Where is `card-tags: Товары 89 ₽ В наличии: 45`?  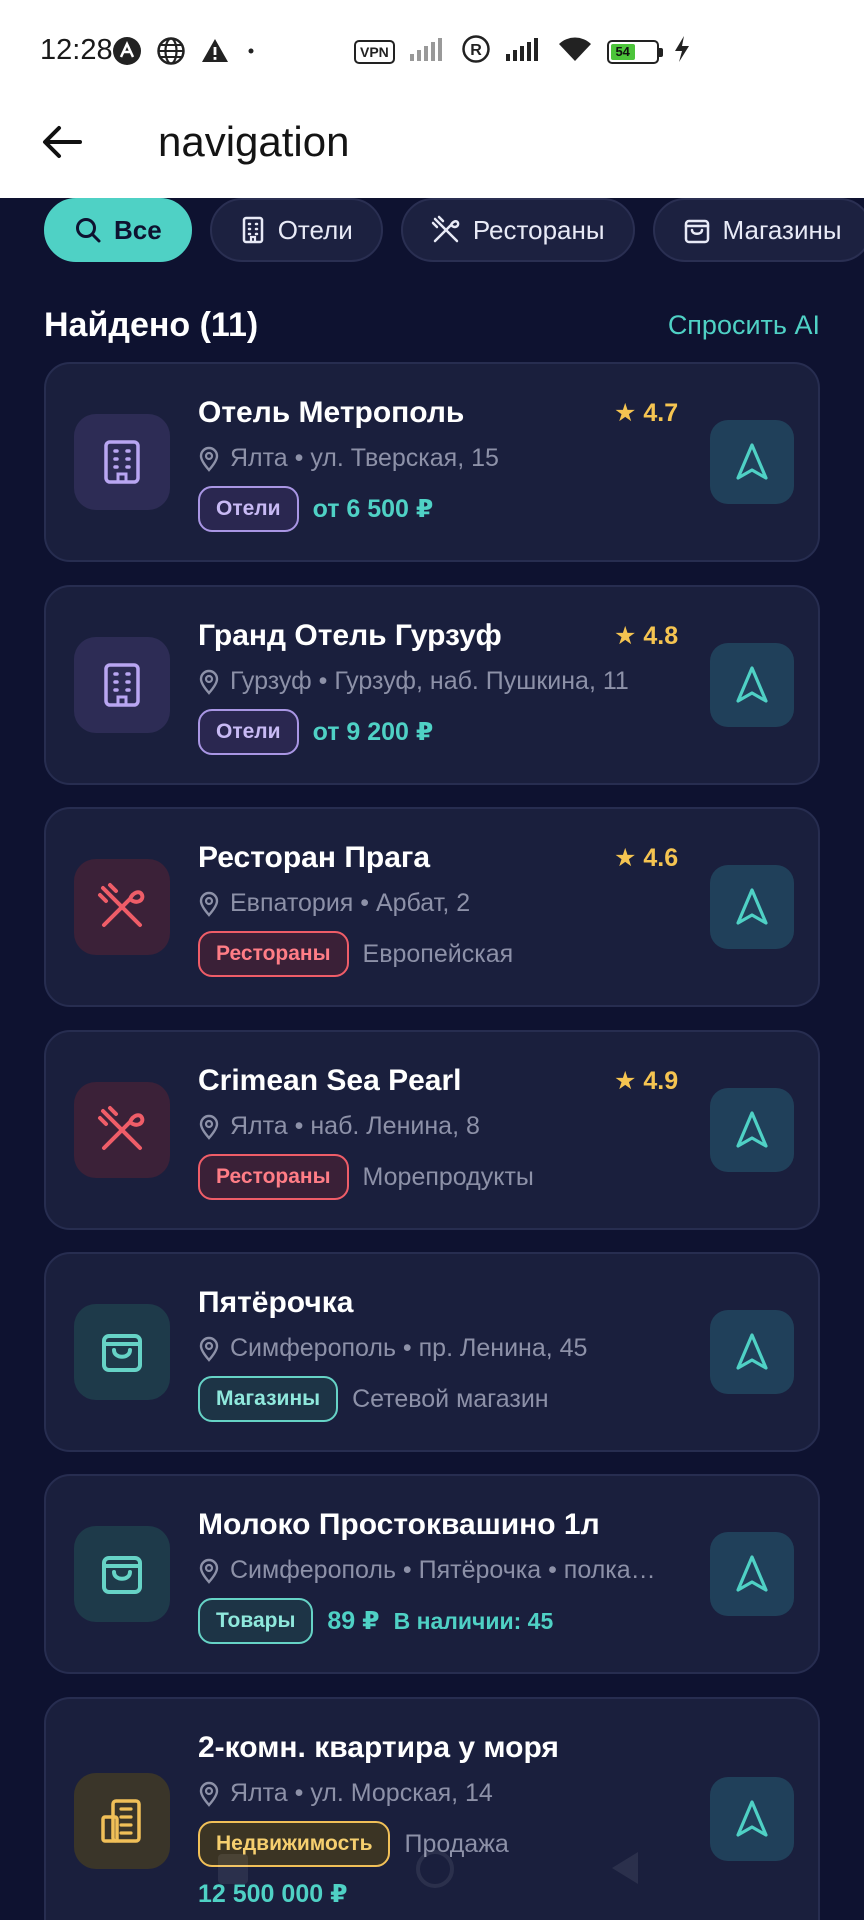
card-tags: Товары 89 ₽ В наличии: 45 is located at coordinates (375, 1621).